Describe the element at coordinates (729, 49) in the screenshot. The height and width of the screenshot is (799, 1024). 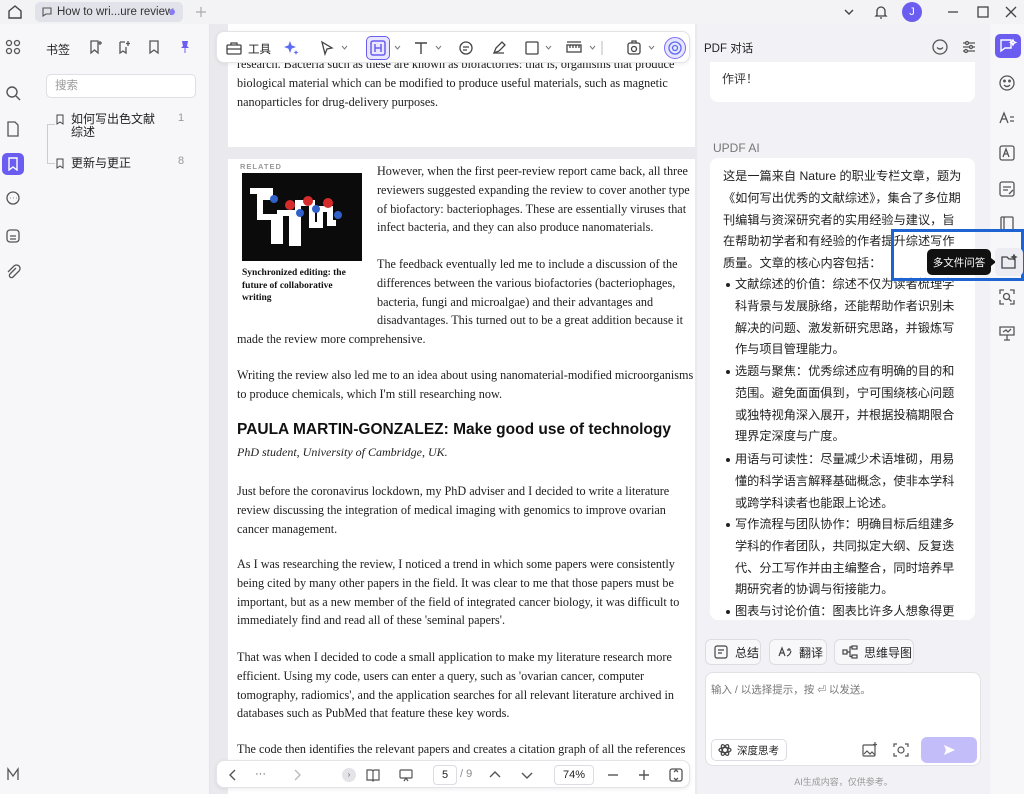
I see `panel-title: PDF 对话` at that location.